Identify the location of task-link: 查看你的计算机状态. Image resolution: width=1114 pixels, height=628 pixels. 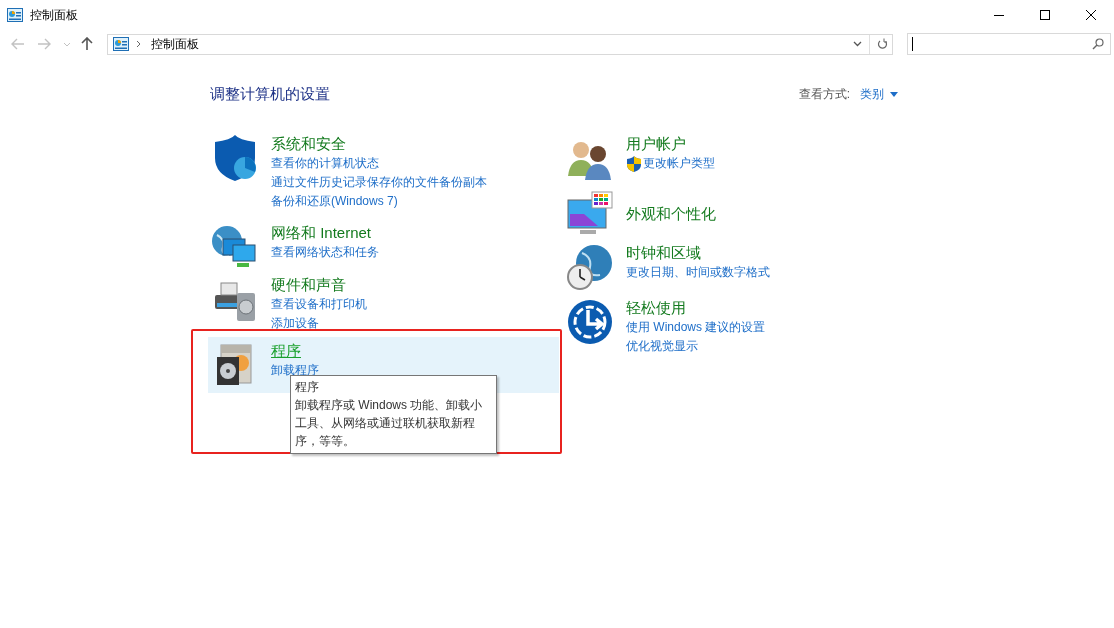
(325, 163).